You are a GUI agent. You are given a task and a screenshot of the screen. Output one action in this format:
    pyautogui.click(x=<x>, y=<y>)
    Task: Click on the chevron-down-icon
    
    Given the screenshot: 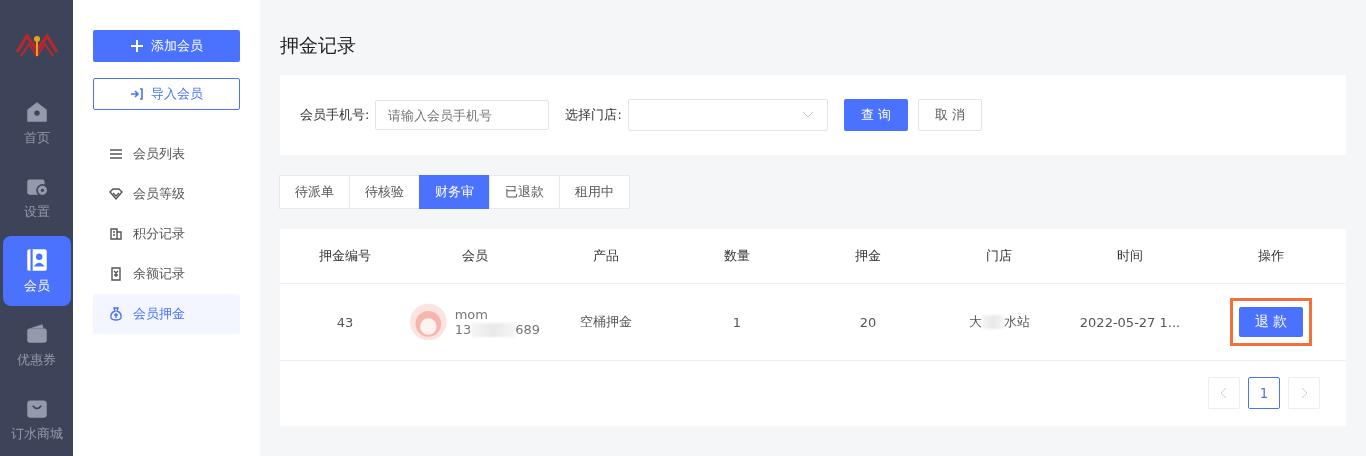 What is the action you would take?
    pyautogui.click(x=807, y=115)
    